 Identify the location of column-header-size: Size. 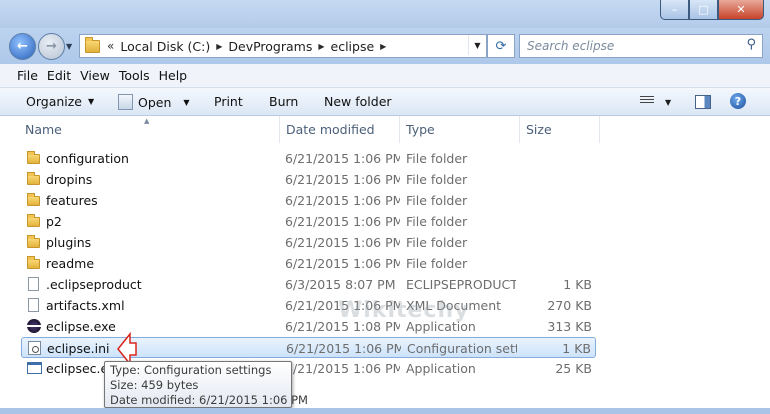
(539, 129).